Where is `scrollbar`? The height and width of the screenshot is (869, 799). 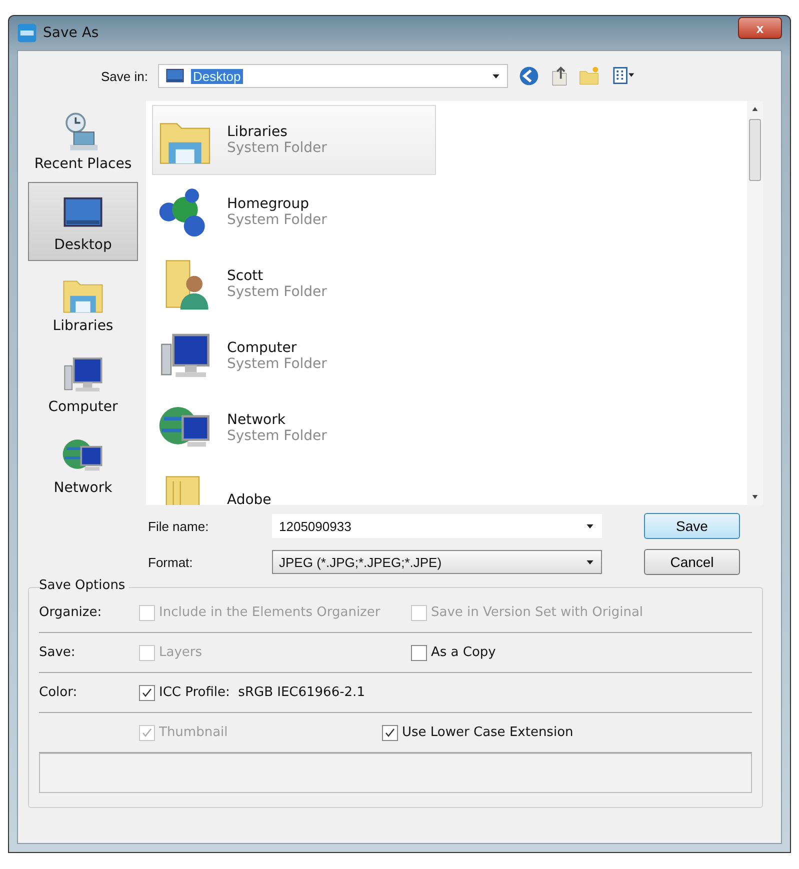
scrollbar is located at coordinates (755, 303).